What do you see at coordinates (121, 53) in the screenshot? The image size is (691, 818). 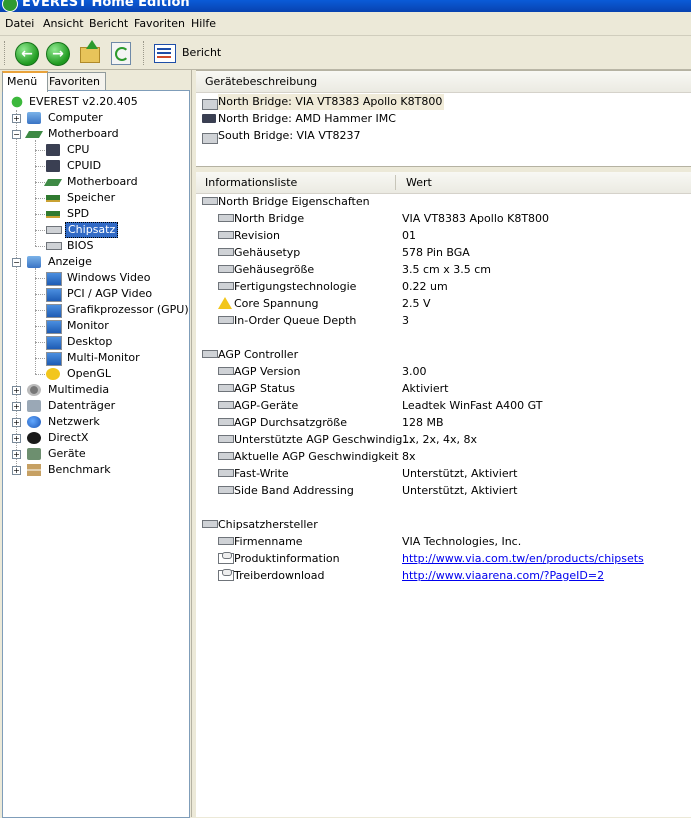 I see `refresh-button` at bounding box center [121, 53].